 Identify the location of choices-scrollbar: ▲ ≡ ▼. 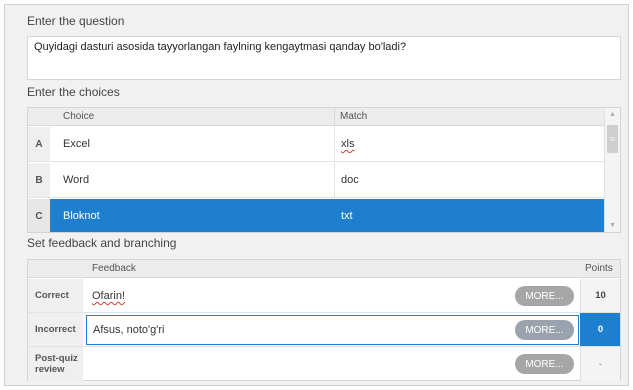
(612, 170).